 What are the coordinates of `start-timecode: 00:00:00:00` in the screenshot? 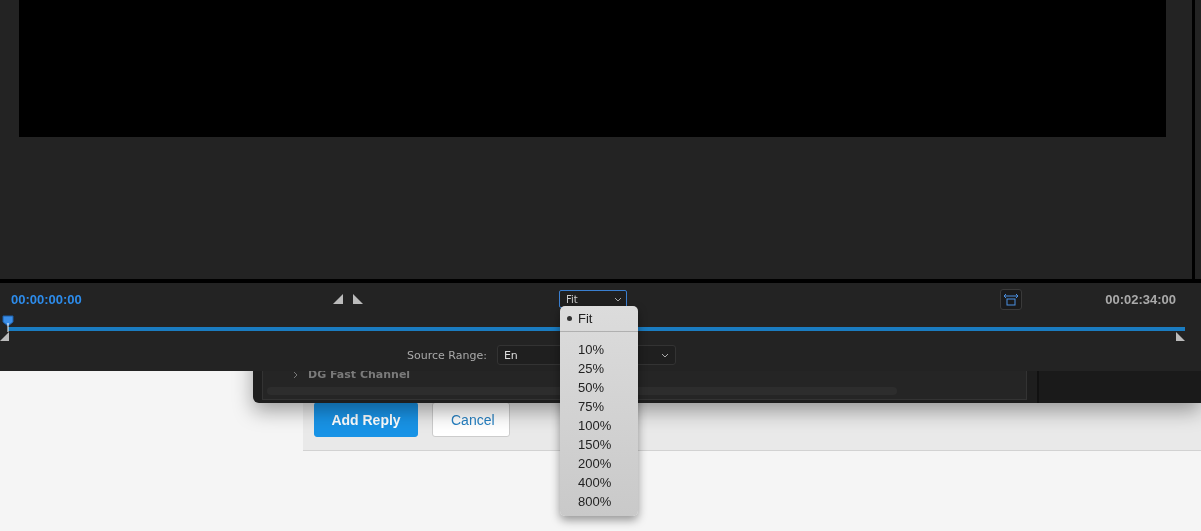 It's located at (46, 299).